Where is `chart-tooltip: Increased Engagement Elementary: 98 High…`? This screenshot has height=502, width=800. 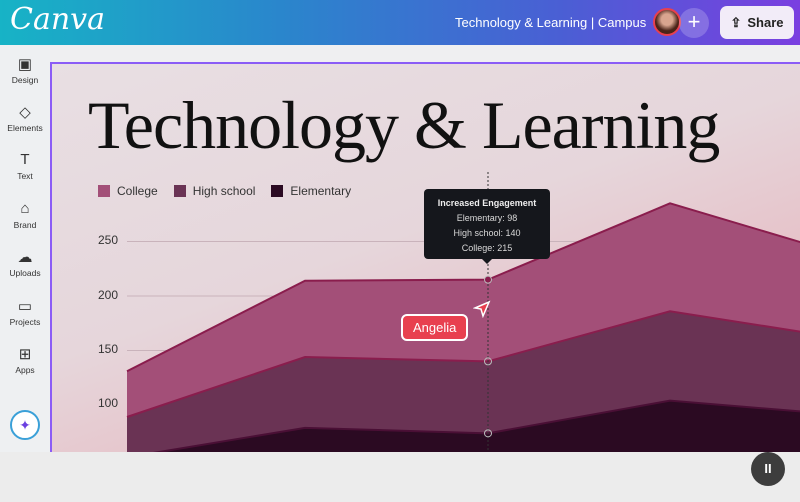
chart-tooltip: Increased Engagement Elementary: 98 High… is located at coordinates (487, 226).